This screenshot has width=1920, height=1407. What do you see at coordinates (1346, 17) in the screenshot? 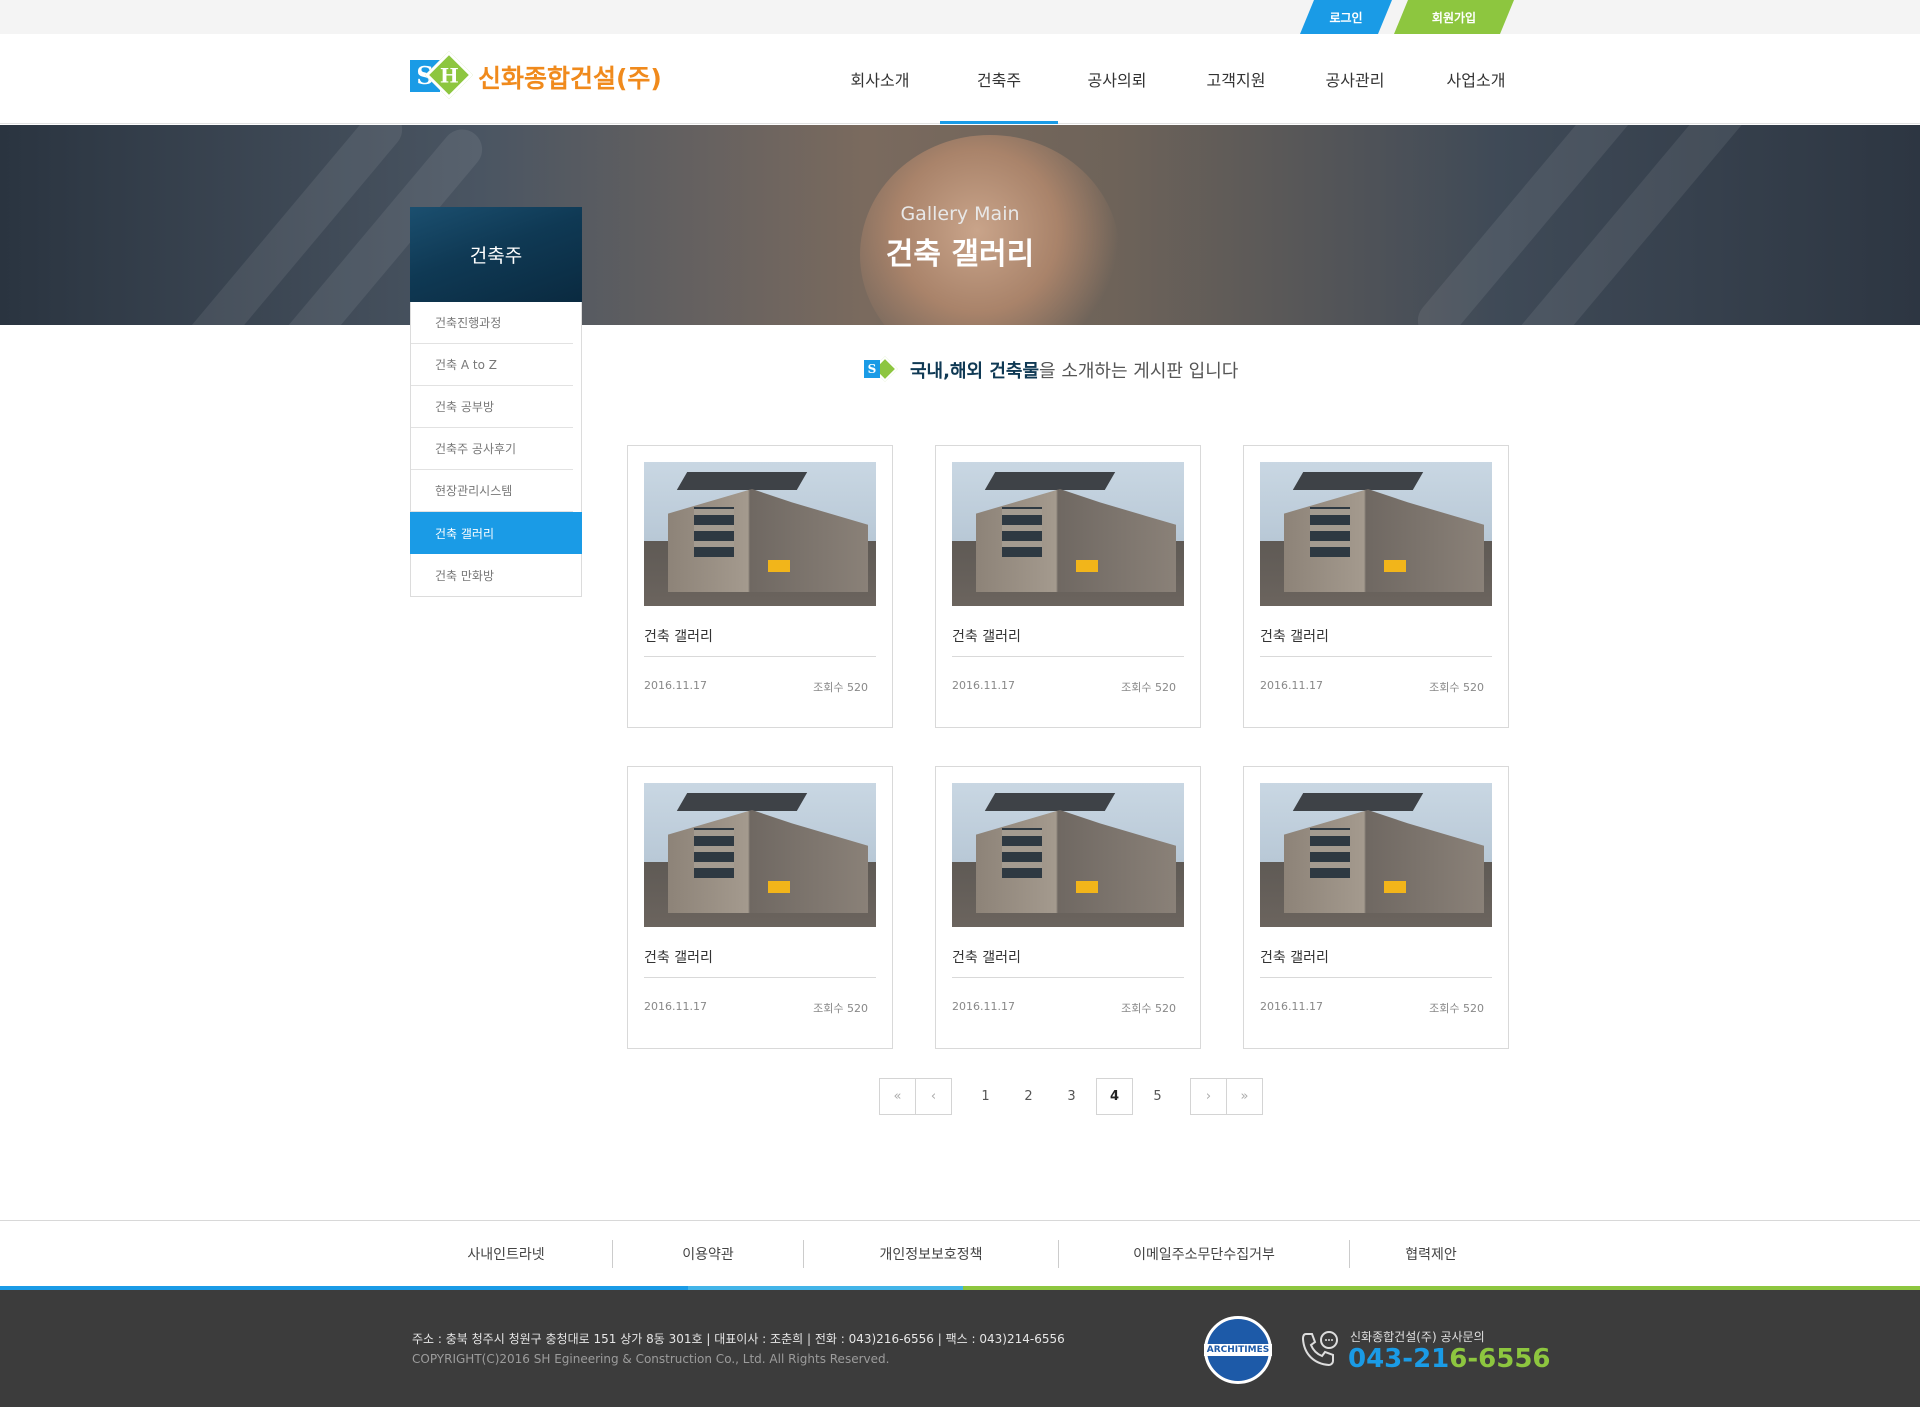
I see `login-link: 로그인` at bounding box center [1346, 17].